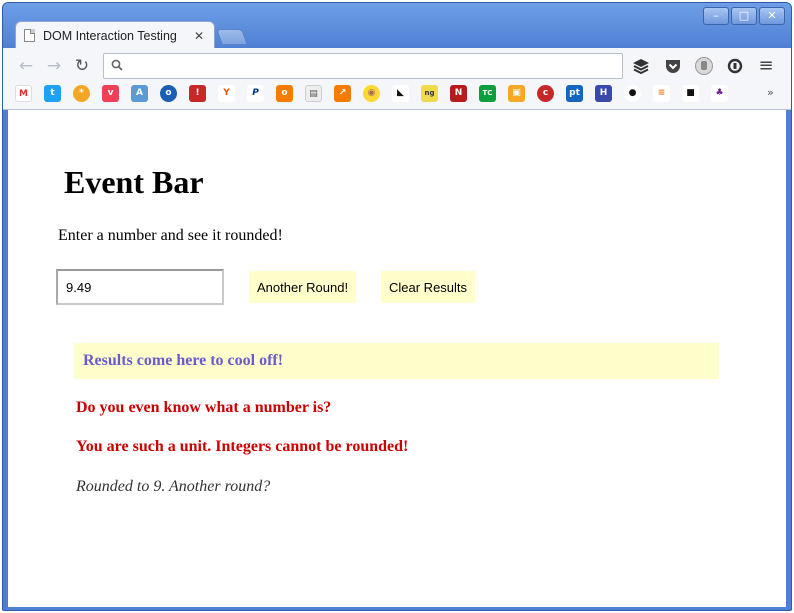  Describe the element at coordinates (199, 36) in the screenshot. I see `tab-close-icon: ✕` at that location.